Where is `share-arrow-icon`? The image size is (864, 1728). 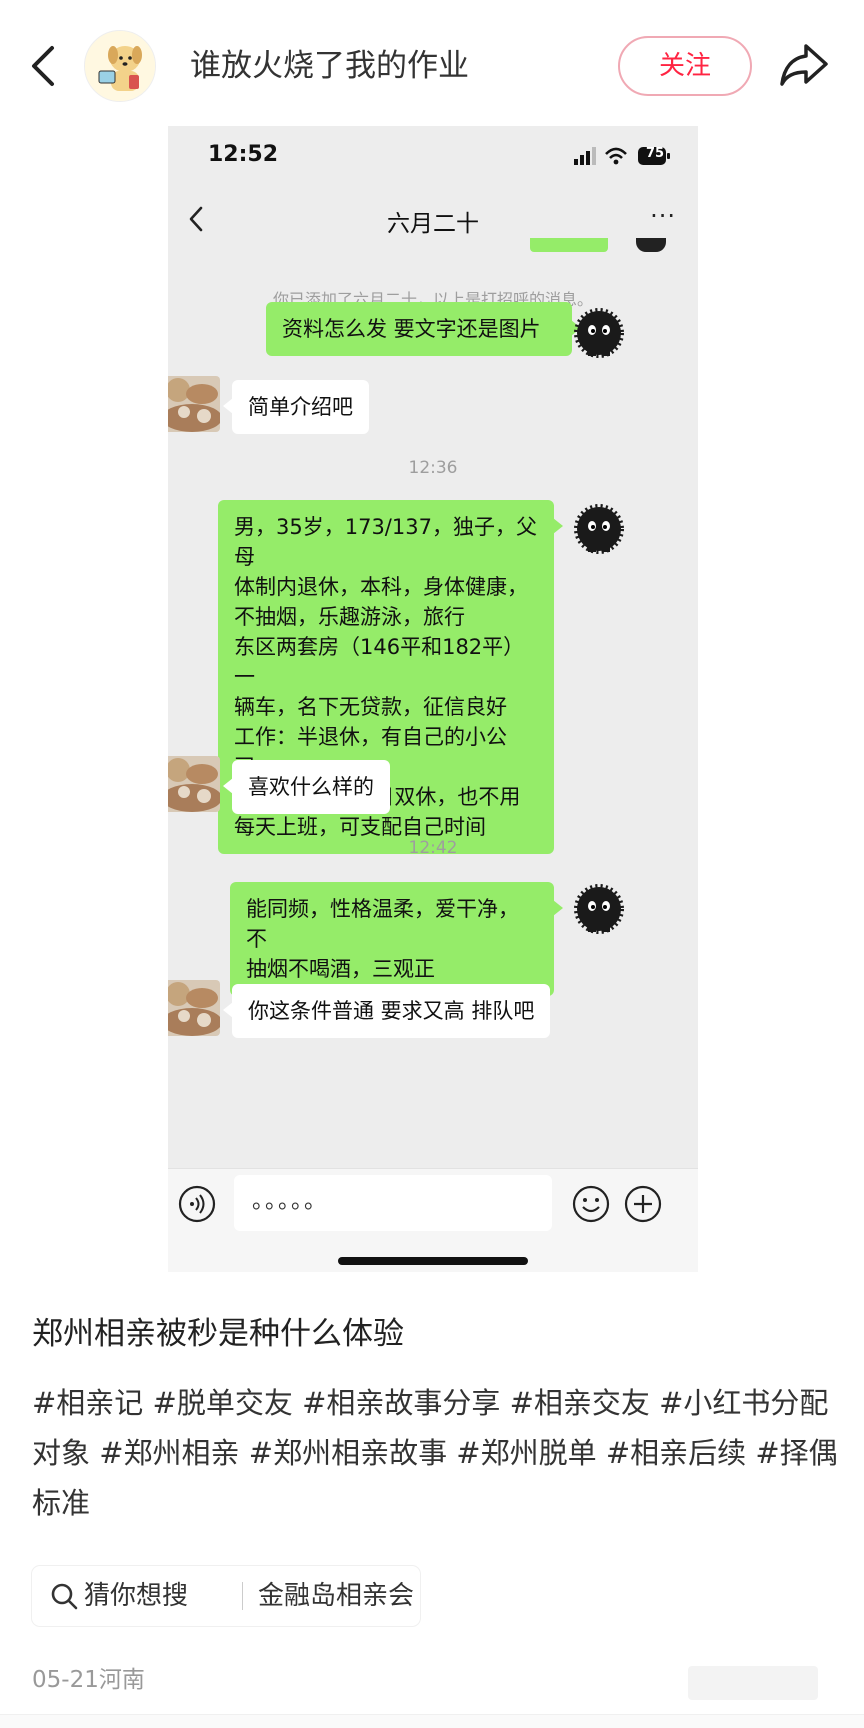
share-arrow-icon is located at coordinates (804, 65).